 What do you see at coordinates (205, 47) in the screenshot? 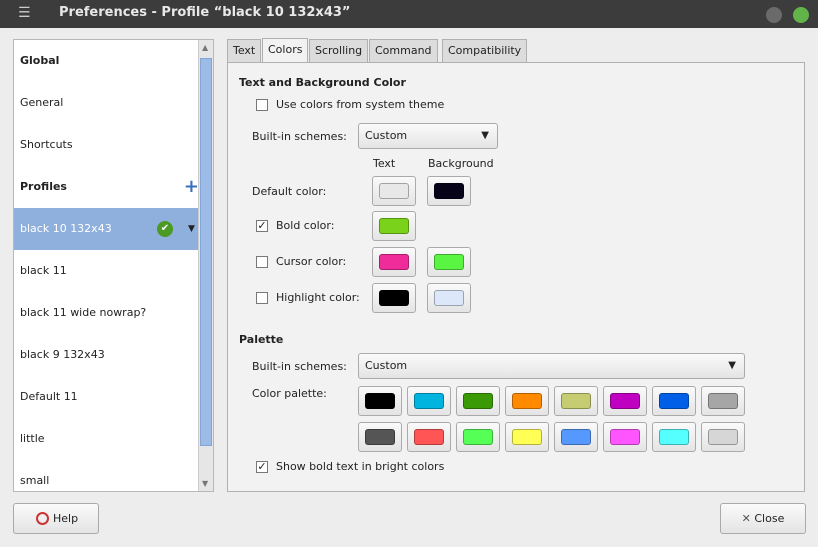
I see `scroll-up-icon: ▲` at bounding box center [205, 47].